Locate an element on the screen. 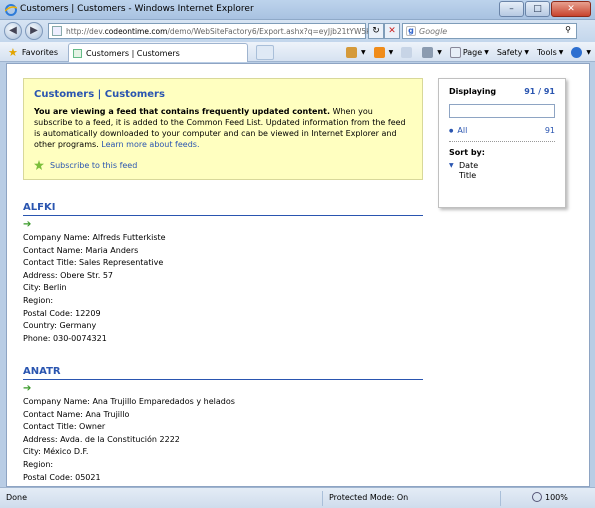 The height and width of the screenshot is (508, 595). entry-field: Address: Avda. de la Constitución 2222 is located at coordinates (101, 439).